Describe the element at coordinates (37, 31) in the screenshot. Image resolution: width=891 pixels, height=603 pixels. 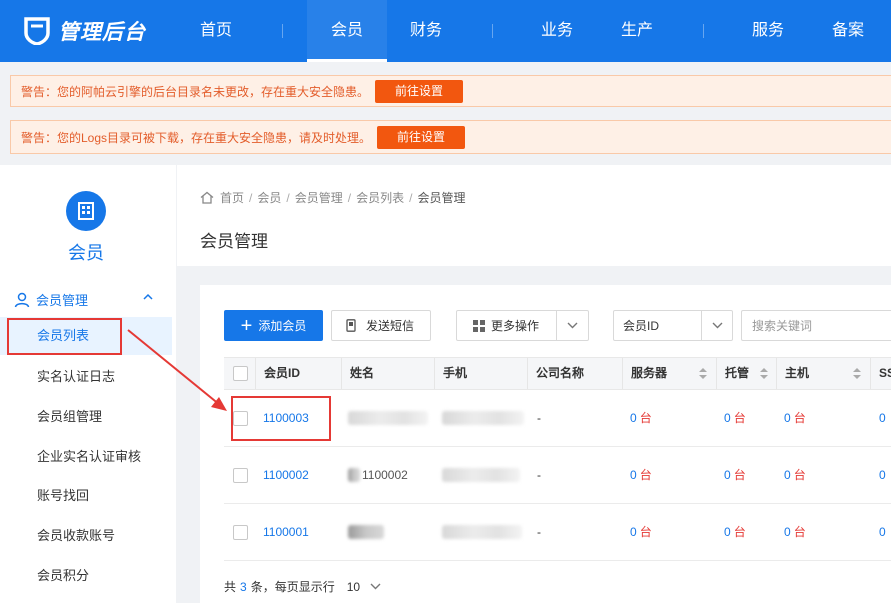
I see `shield-logo-icon` at that location.